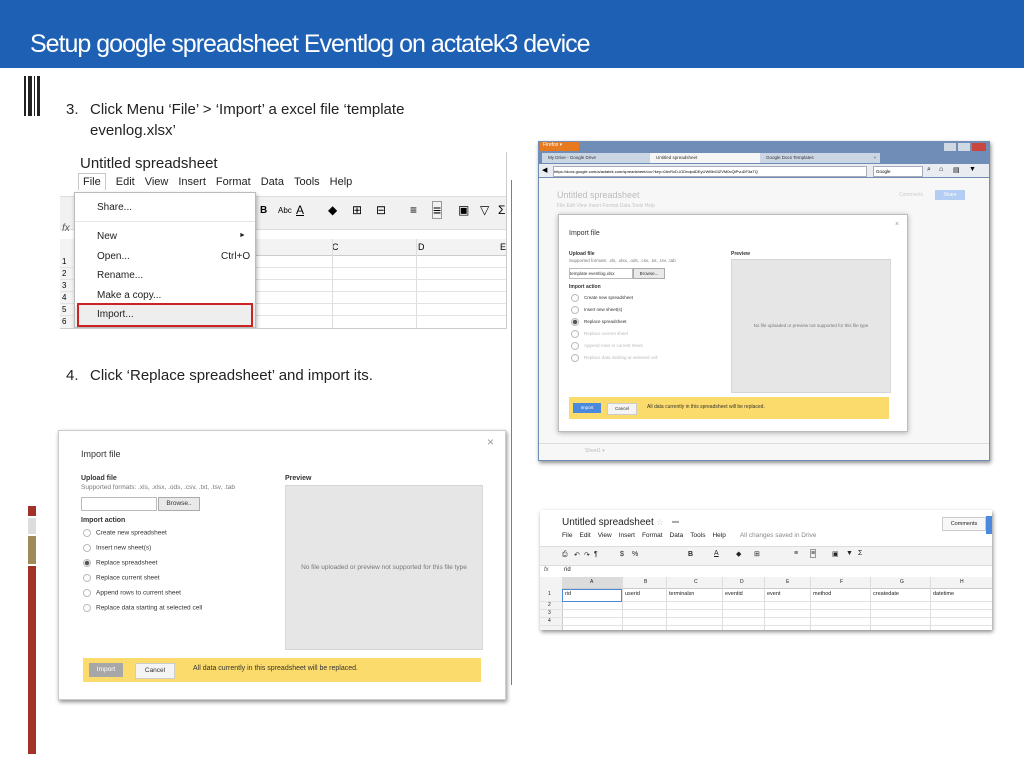 This screenshot has width=1024, height=768. What do you see at coordinates (155, 671) in the screenshot?
I see `large-cancel-button: Cancel` at bounding box center [155, 671].